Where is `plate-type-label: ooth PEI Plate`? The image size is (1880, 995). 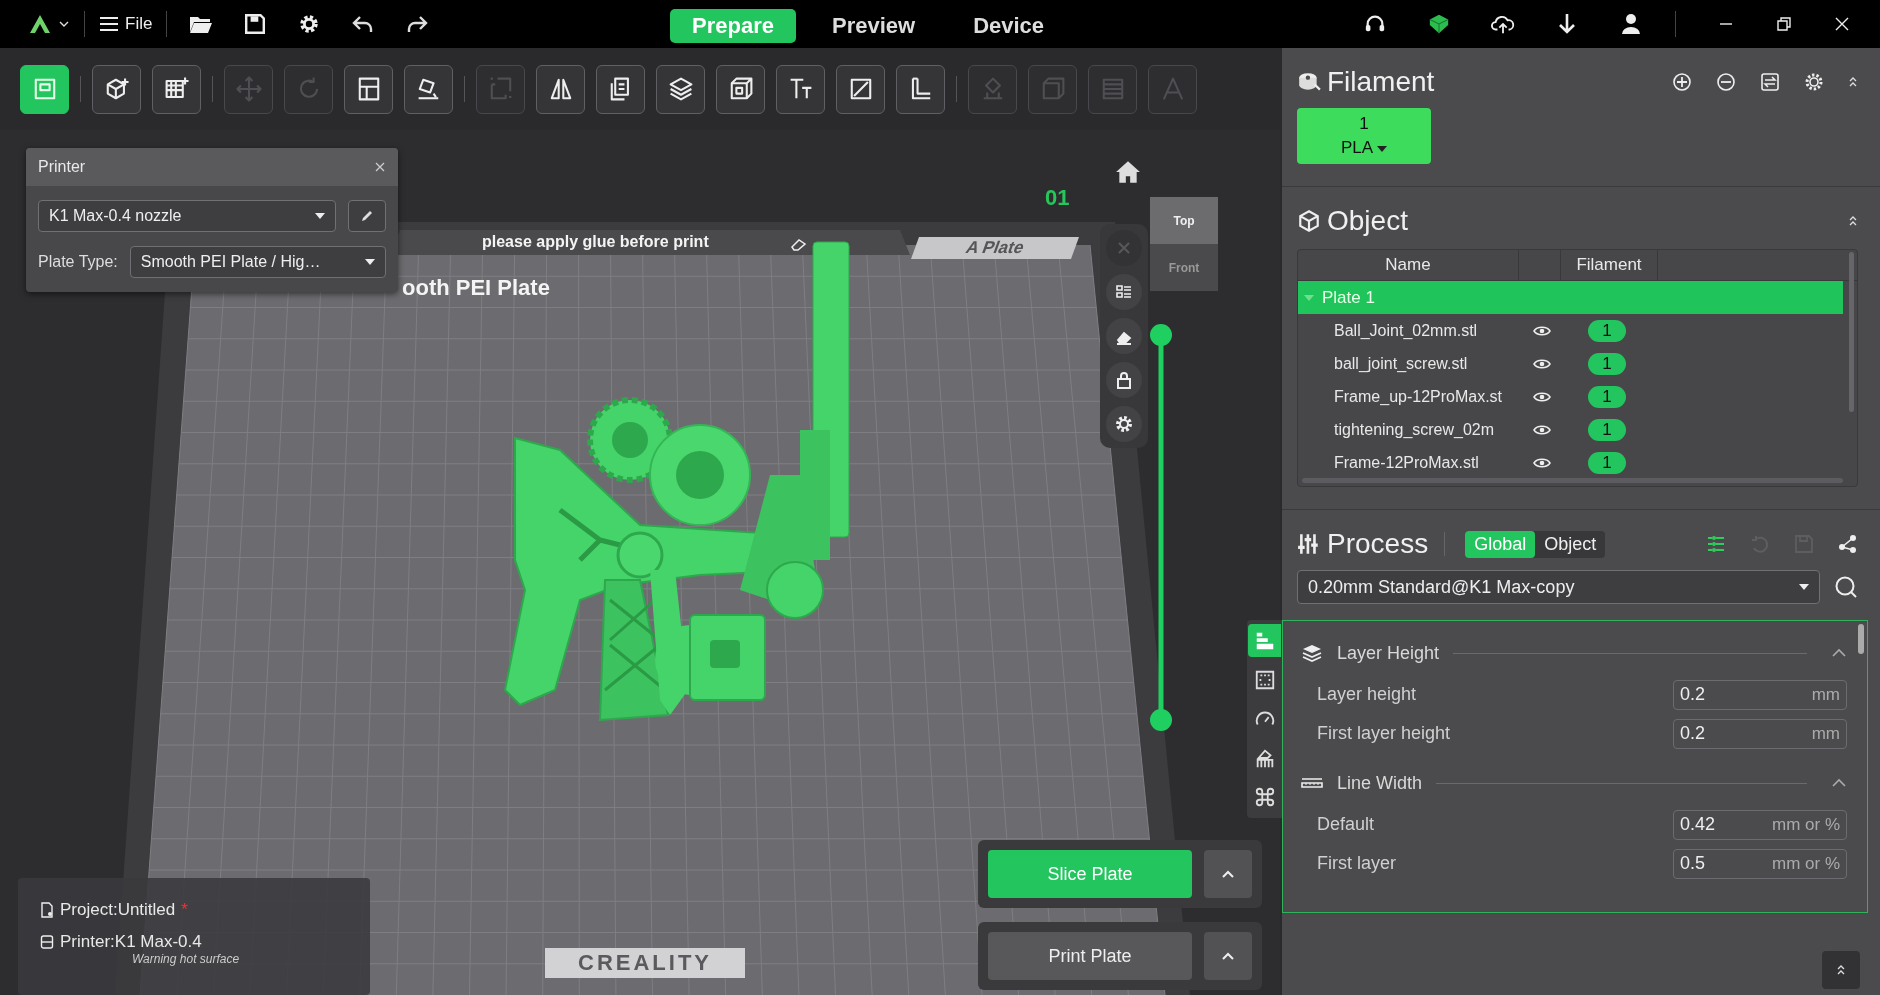
plate-type-label: ooth PEI Plate is located at coordinates (476, 288).